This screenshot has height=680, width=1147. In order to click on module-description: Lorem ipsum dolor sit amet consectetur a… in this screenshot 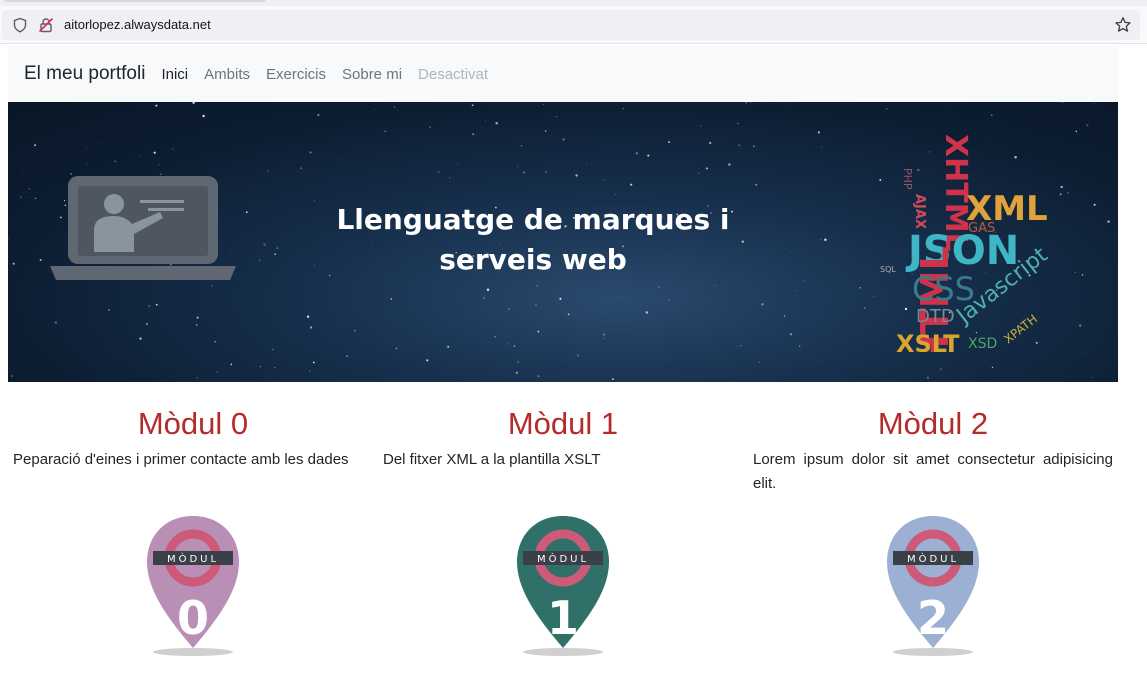, I will do `click(933, 471)`.